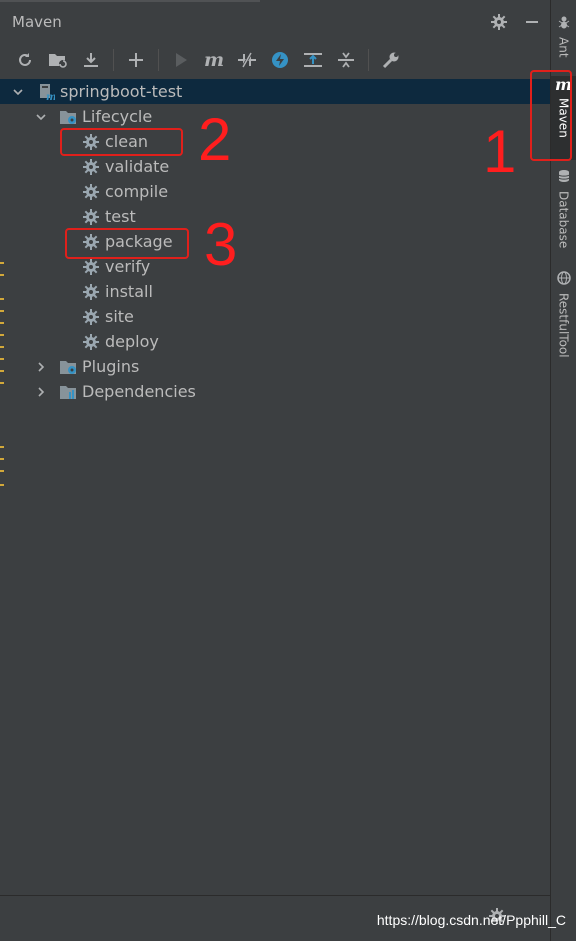  I want to click on side-tab-database: Database, so click(563, 210).